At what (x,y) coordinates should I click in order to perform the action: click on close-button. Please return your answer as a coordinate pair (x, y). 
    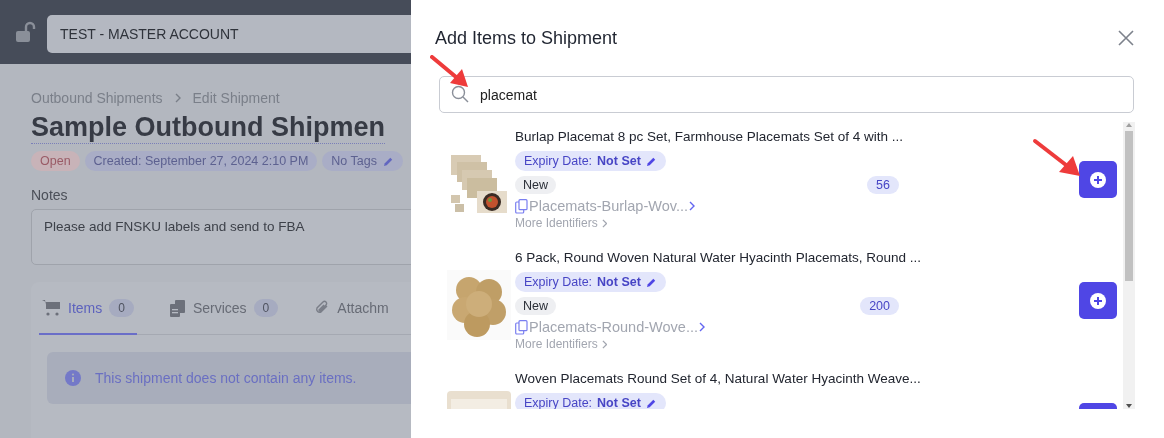
    Looking at the image, I should click on (1126, 38).